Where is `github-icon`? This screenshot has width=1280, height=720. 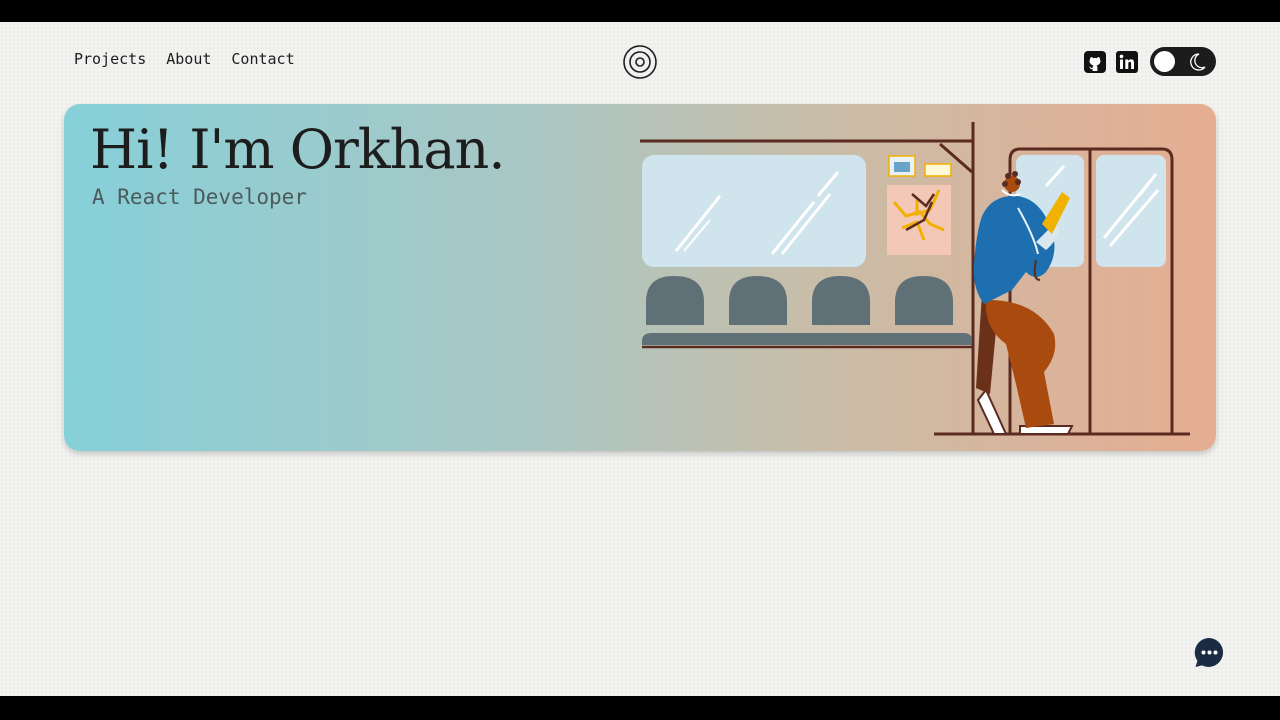 github-icon is located at coordinates (1095, 61).